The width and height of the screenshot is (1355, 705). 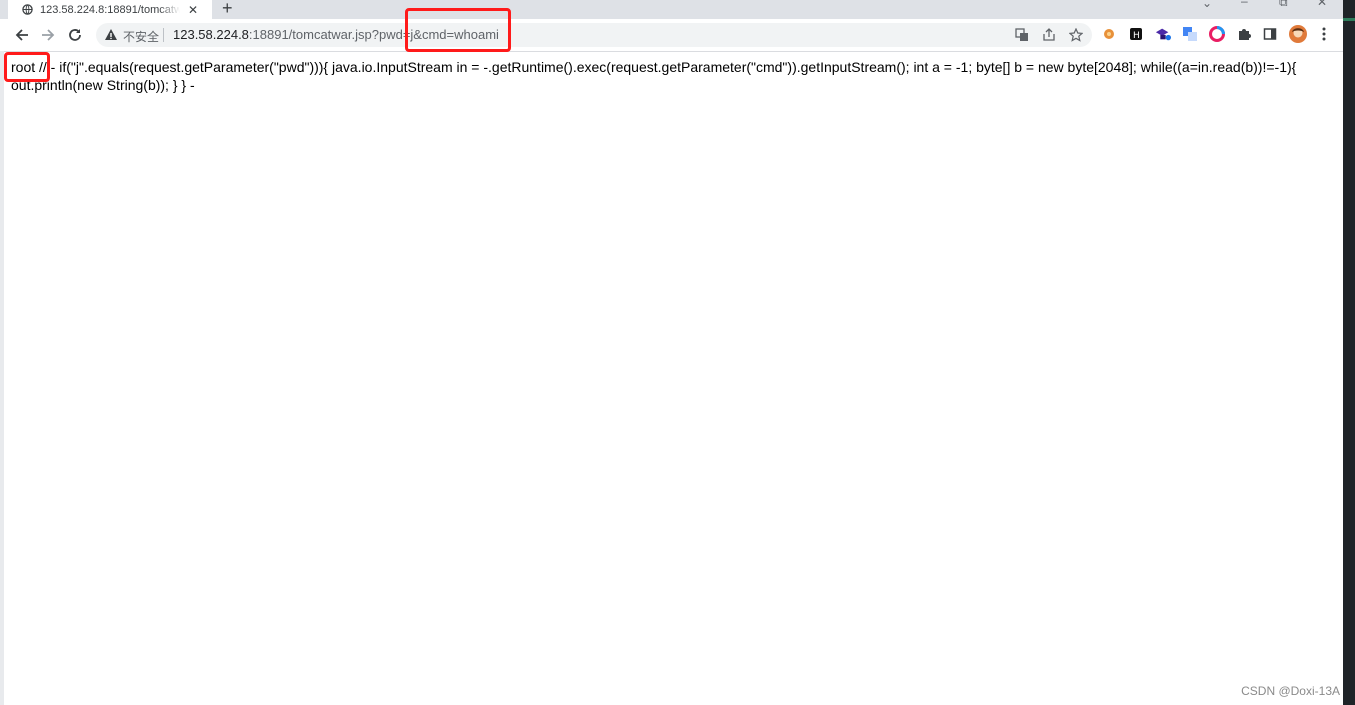 I want to click on minimize-icon: –, so click(x=1244, y=4).